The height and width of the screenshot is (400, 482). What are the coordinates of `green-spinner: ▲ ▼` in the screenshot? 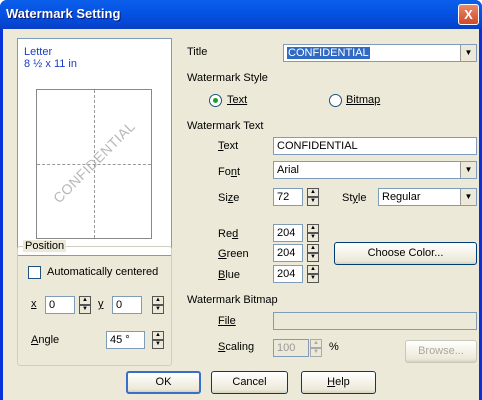 It's located at (313, 253).